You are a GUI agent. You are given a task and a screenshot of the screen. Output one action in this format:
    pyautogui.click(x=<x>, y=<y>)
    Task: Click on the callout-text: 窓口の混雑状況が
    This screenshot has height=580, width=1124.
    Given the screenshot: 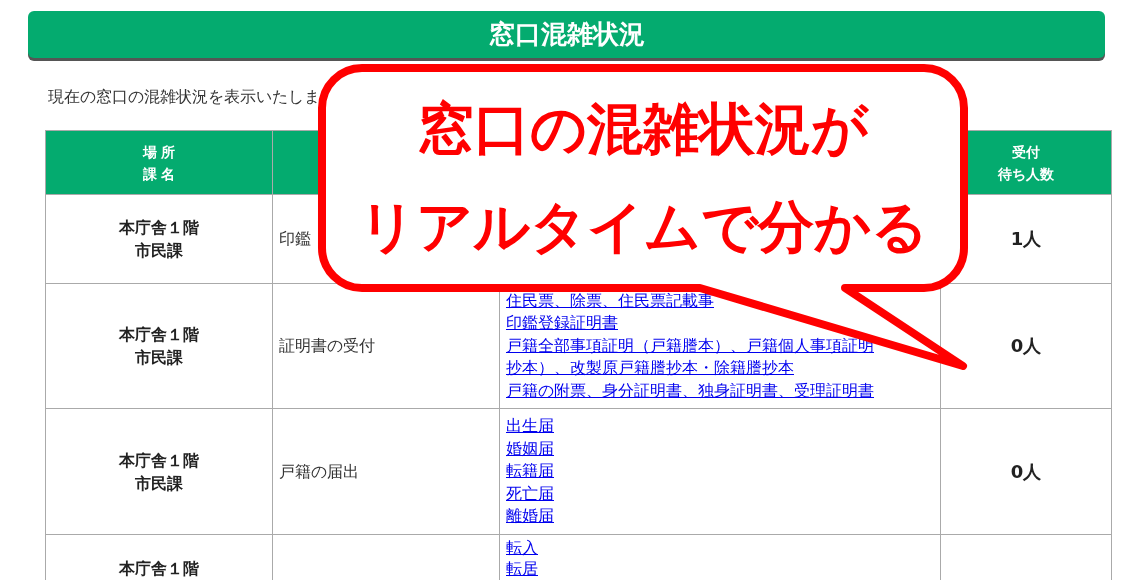 What is the action you would take?
    pyautogui.click(x=643, y=129)
    